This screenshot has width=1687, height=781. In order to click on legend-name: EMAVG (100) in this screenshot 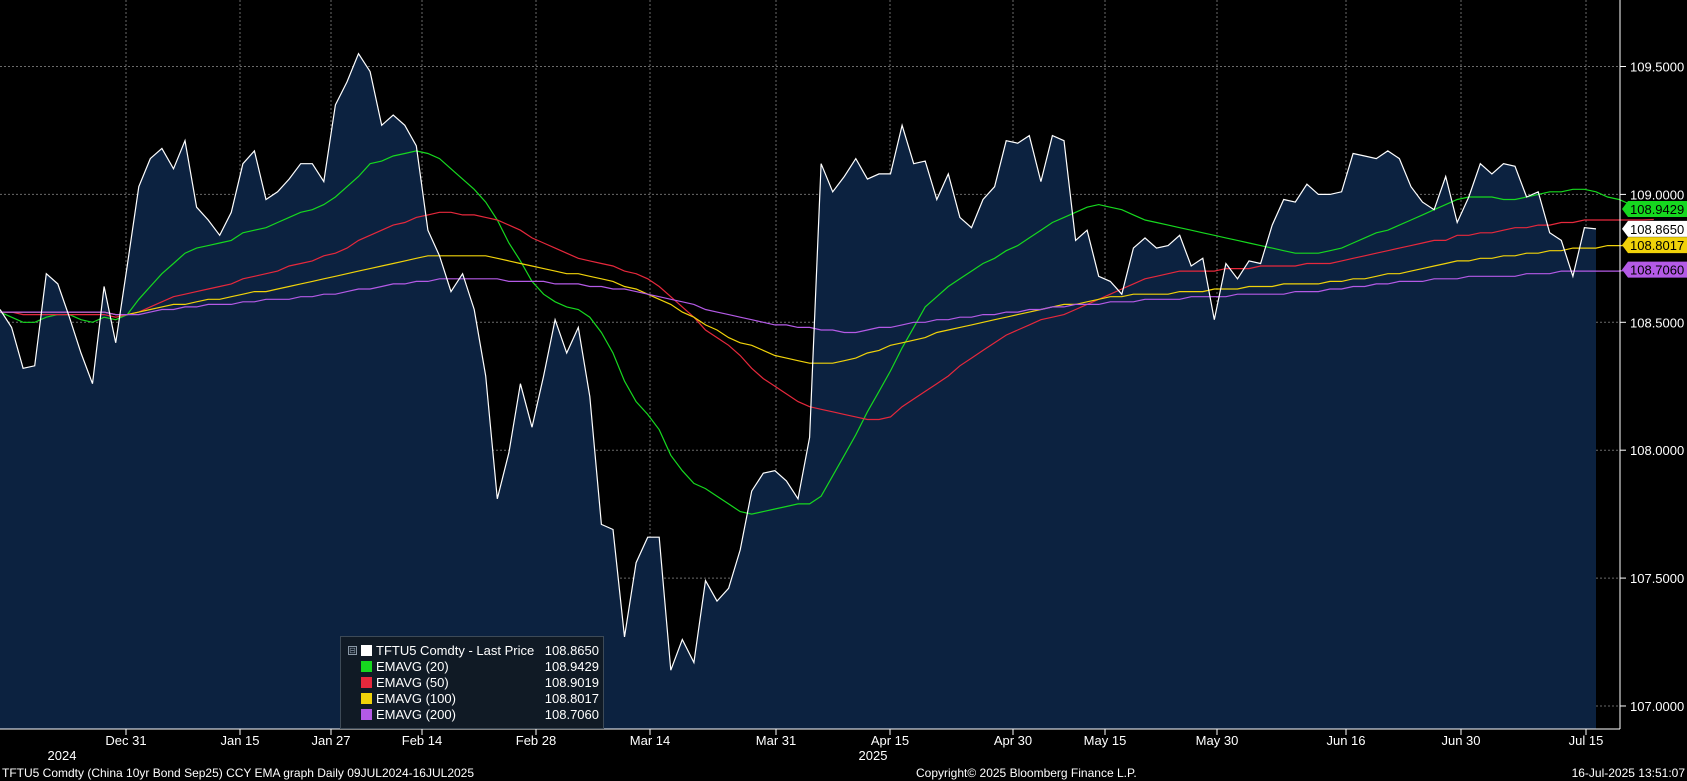, I will do `click(416, 698)`.